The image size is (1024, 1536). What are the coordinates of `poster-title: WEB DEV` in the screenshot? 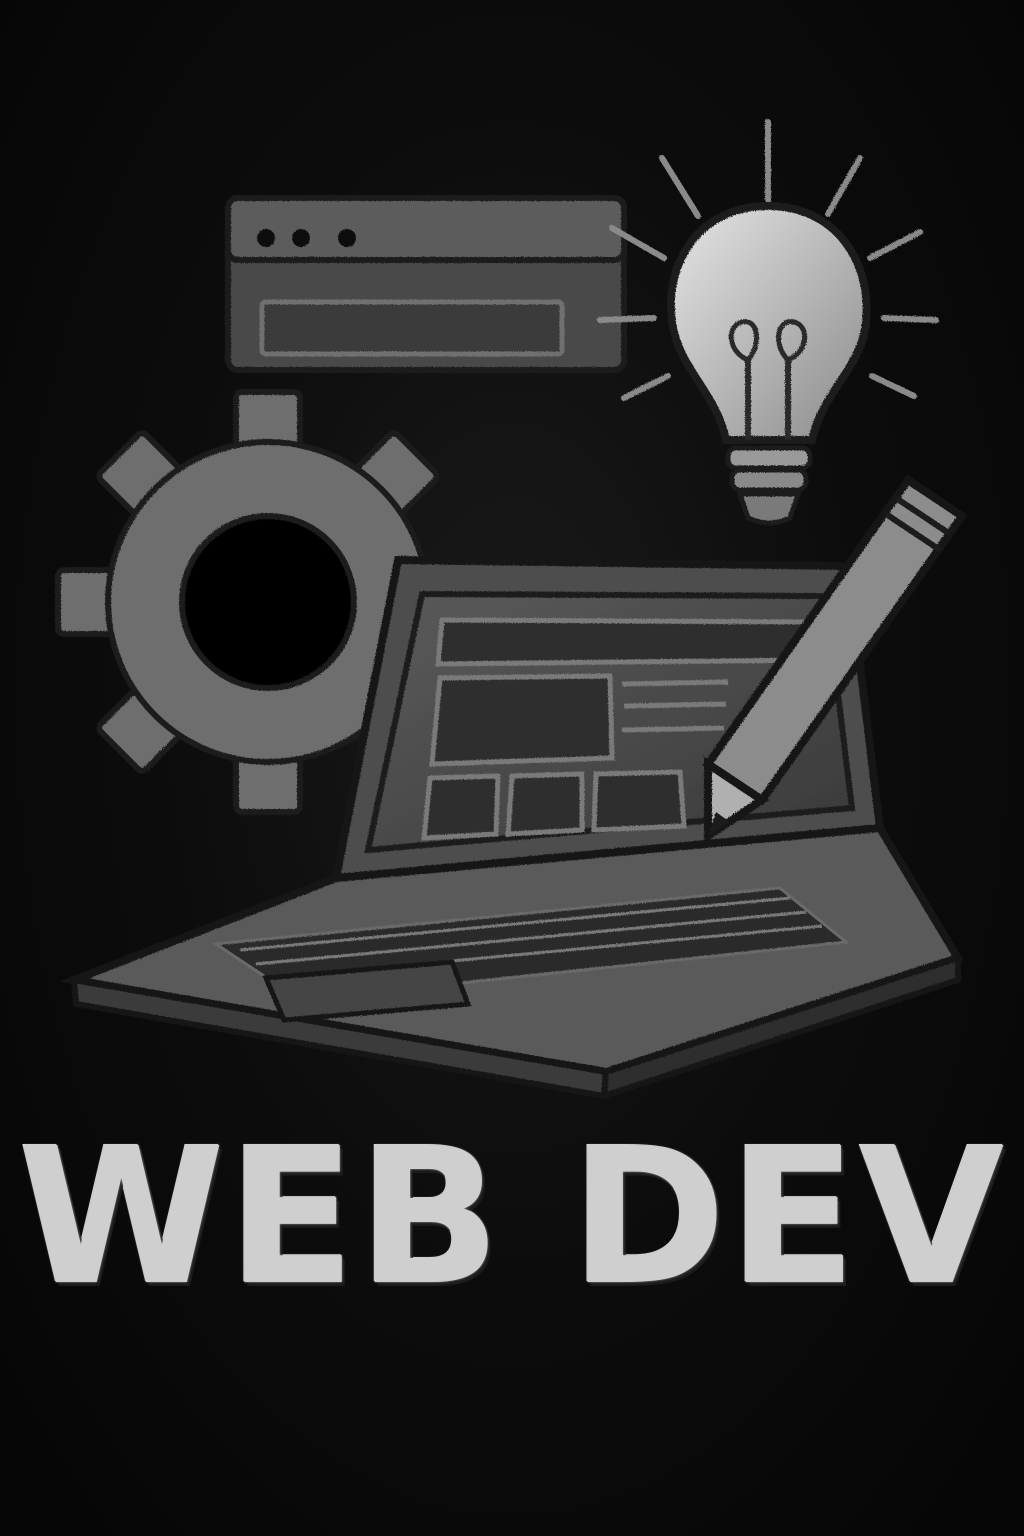 It's located at (512, 1217).